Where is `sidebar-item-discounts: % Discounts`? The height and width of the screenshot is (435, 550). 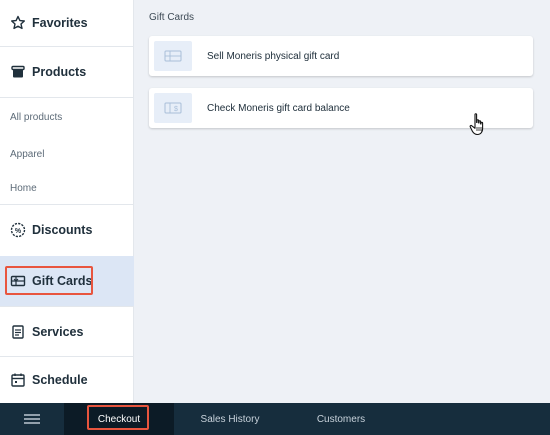 sidebar-item-discounts: % Discounts is located at coordinates (67, 230).